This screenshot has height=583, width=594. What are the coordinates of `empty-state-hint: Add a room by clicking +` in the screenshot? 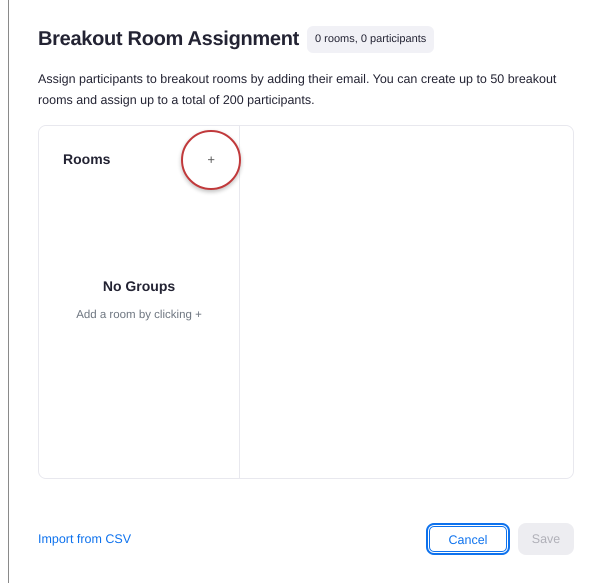 It's located at (139, 315).